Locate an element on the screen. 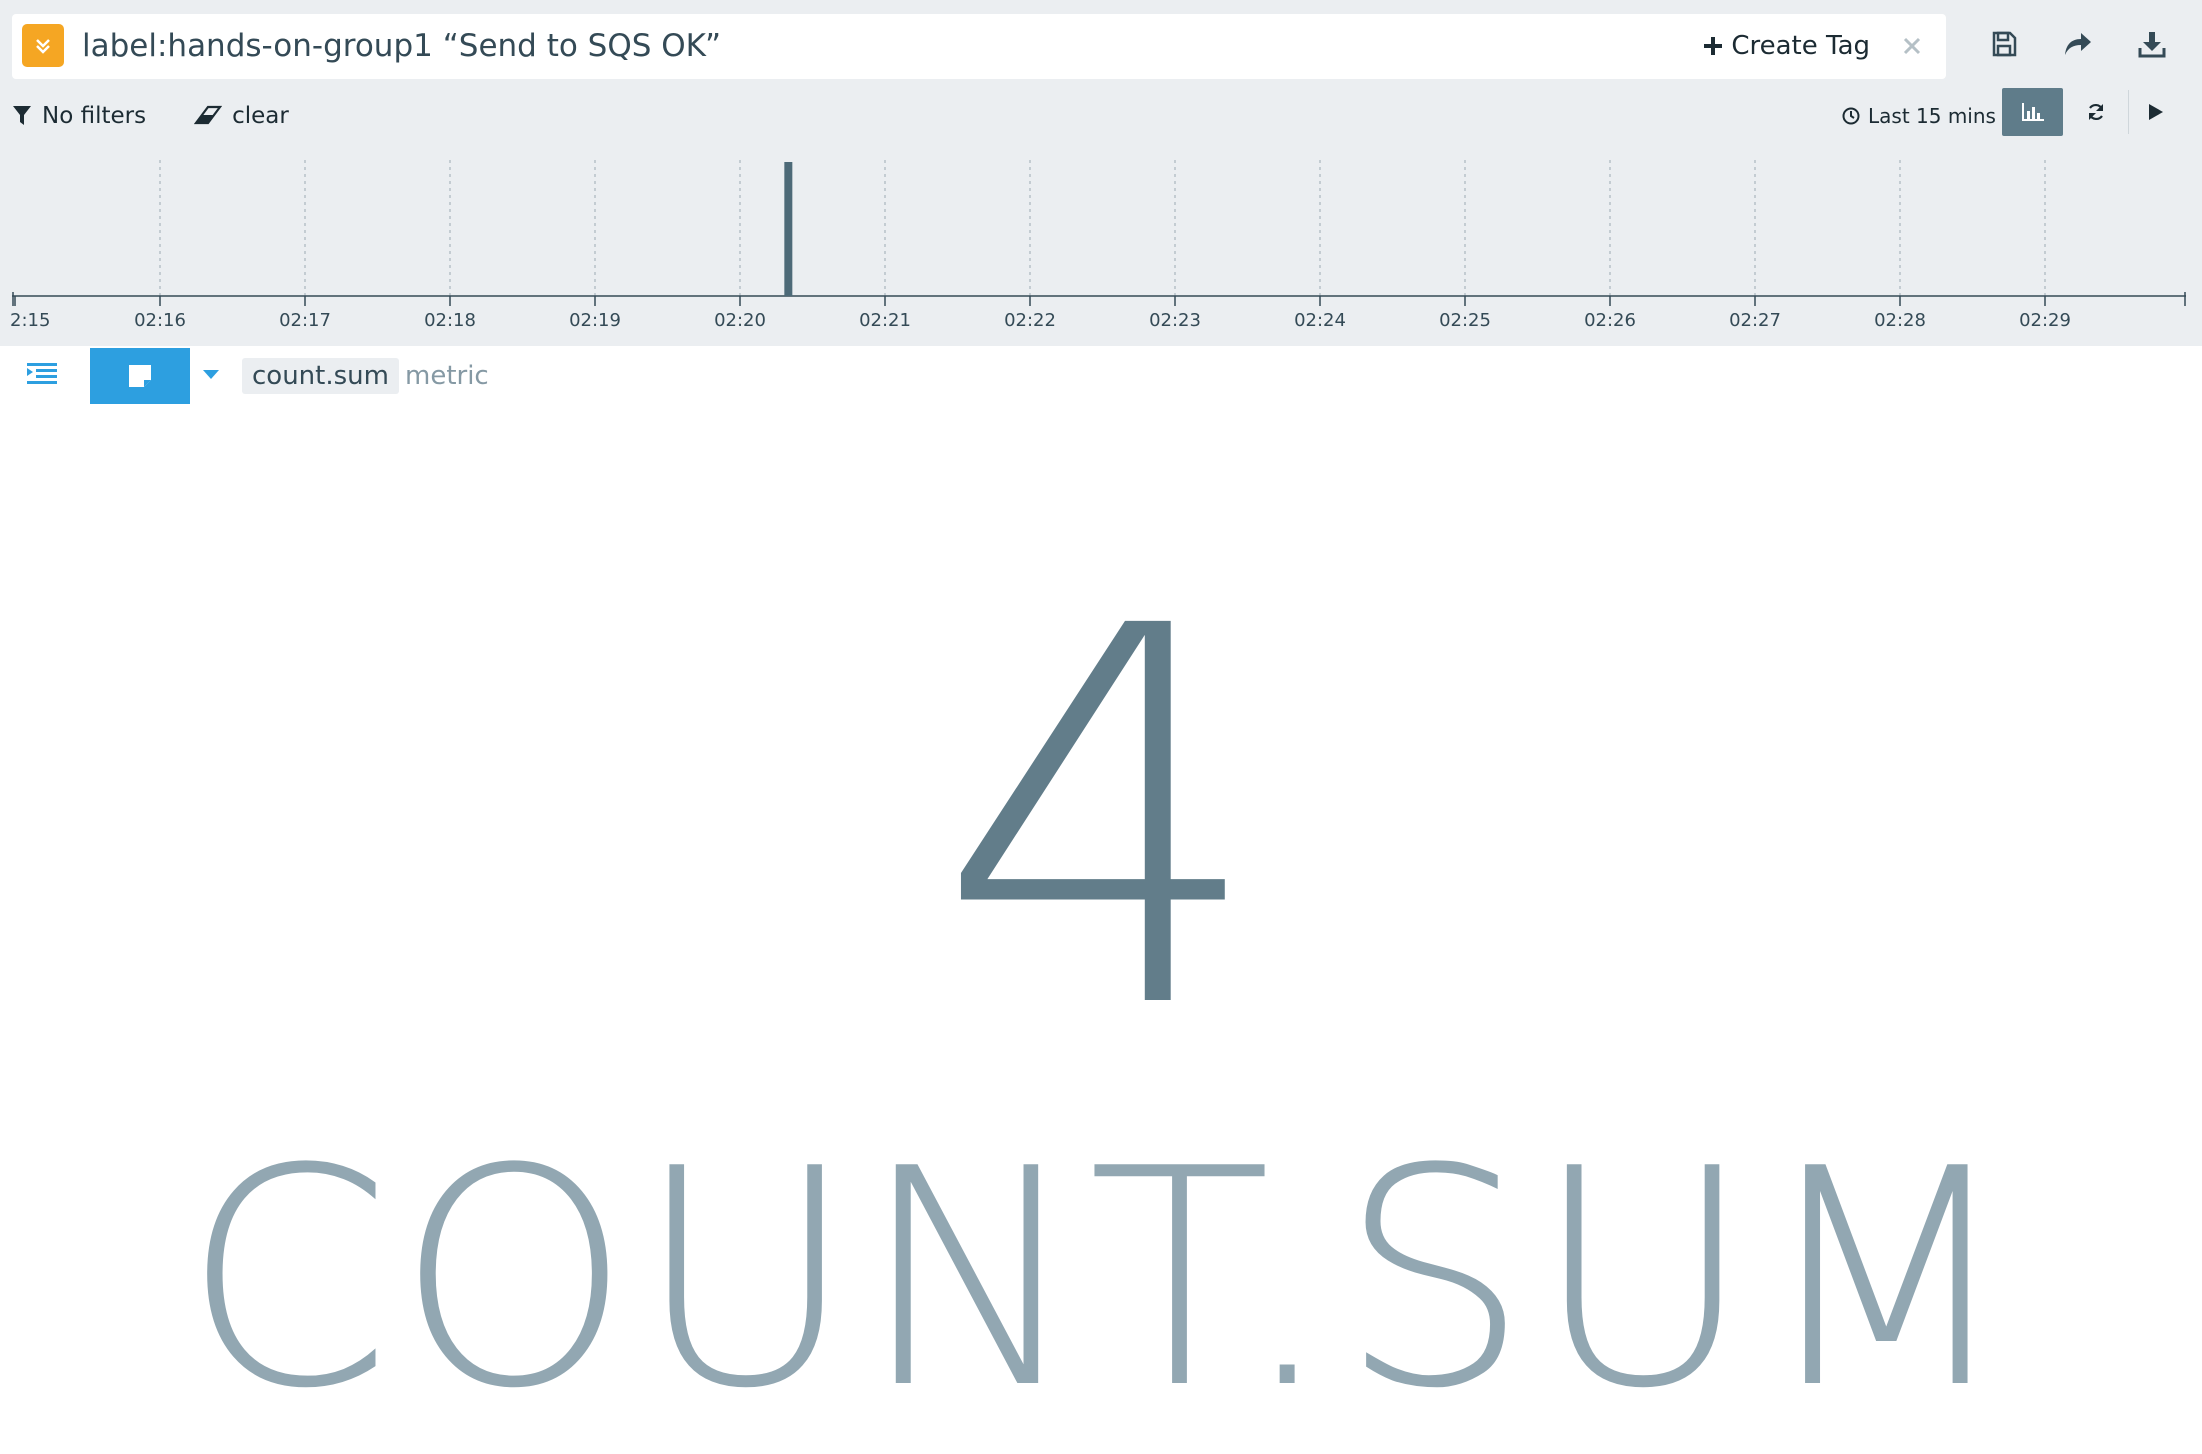  query-toggle-button is located at coordinates (43, 45).